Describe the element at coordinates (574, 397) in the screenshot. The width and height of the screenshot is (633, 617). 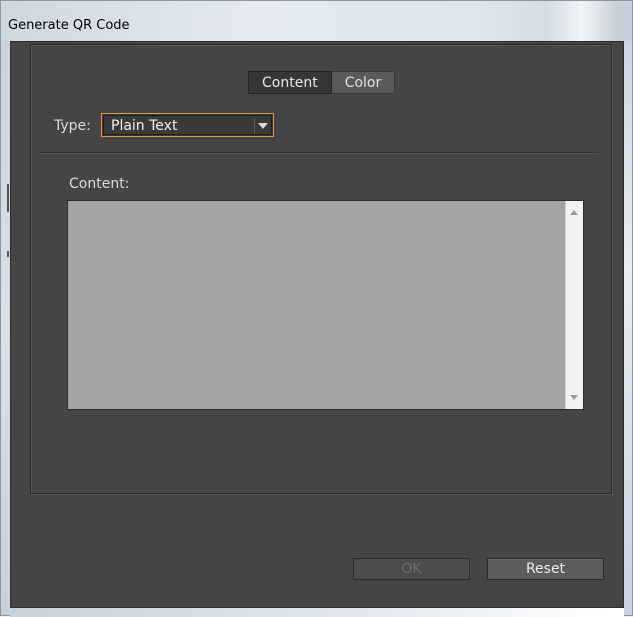
I see `scroll-down-icon` at that location.